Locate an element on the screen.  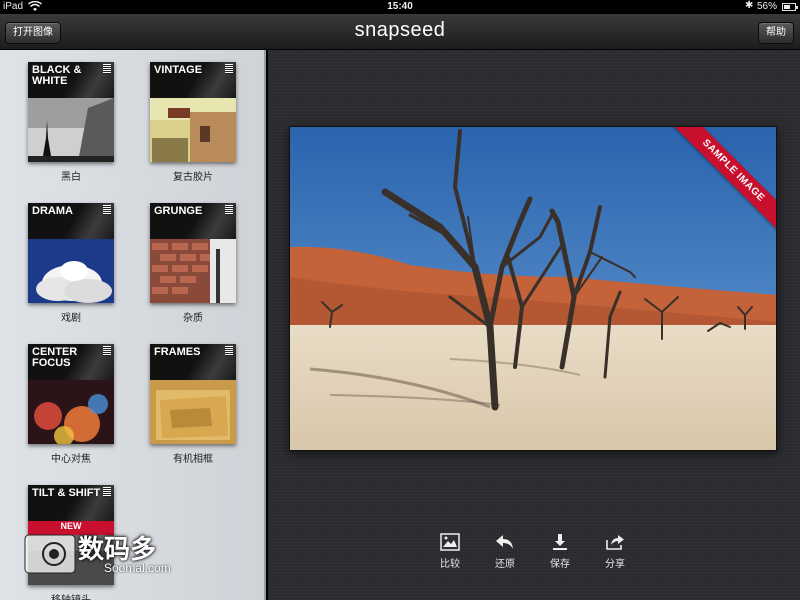
filter-thumbnail: GRUNGE is located at coordinates (193, 253).